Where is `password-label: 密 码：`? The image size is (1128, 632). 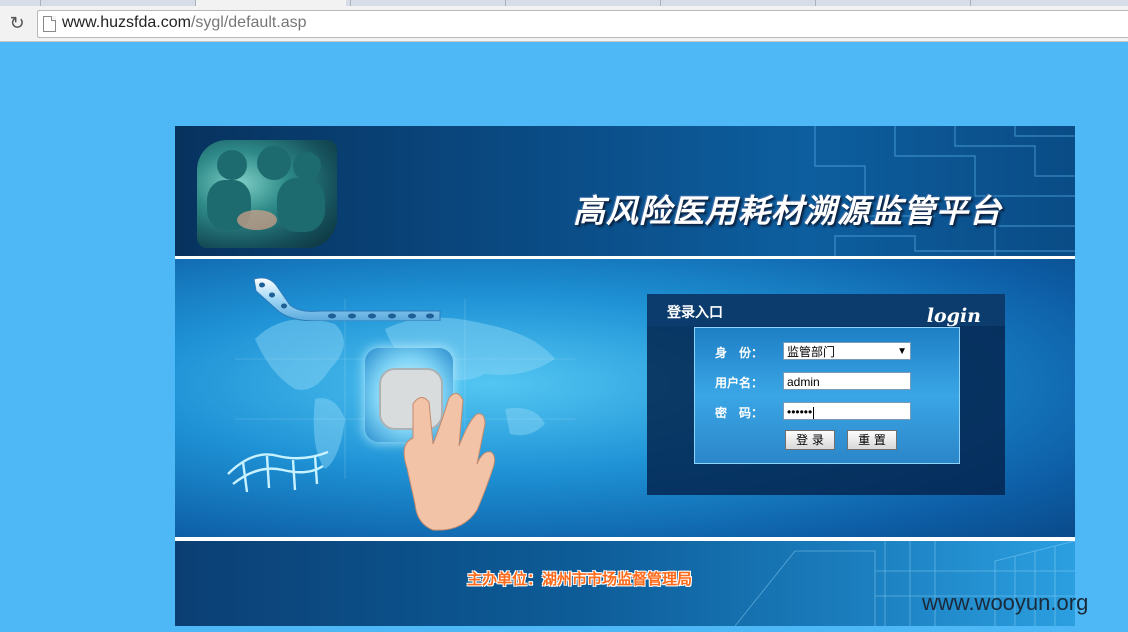 password-label: 密 码： is located at coordinates (739, 413).